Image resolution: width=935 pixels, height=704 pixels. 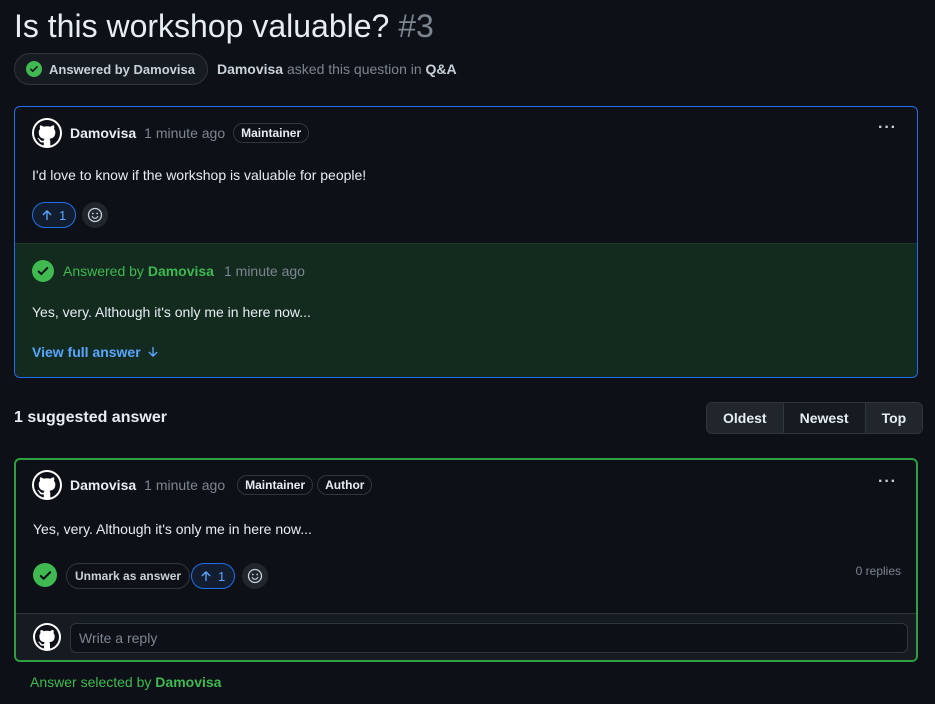 What do you see at coordinates (138, 271) in the screenshot?
I see `answered-by-label: Answered by Damovisa` at bounding box center [138, 271].